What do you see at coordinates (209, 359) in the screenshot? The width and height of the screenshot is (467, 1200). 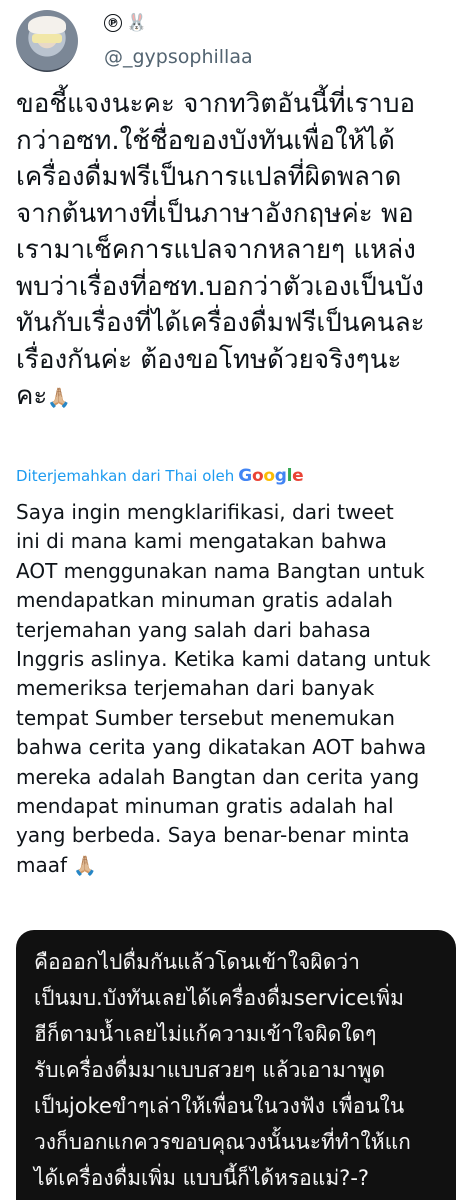 I see `tweet-line: เรื่องกันค่ะ ต้องขอโทษด้วยจริงๆนะ` at bounding box center [209, 359].